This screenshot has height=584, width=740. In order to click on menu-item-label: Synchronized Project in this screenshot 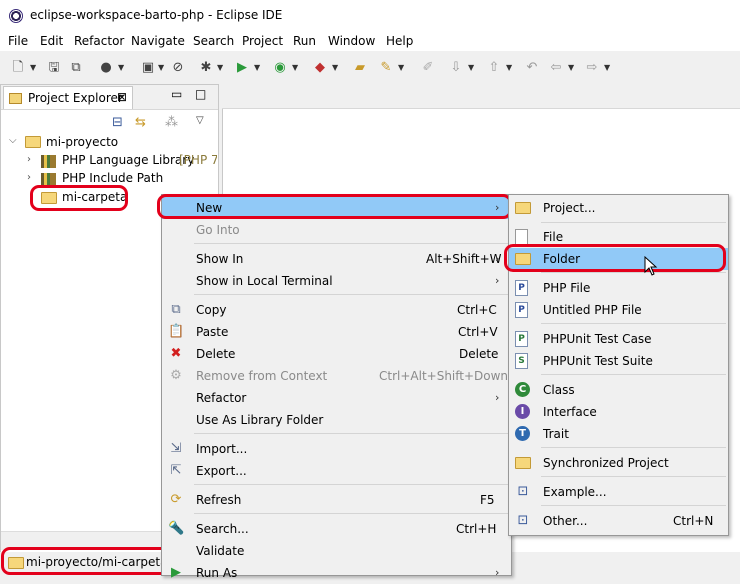, I will do `click(606, 463)`.